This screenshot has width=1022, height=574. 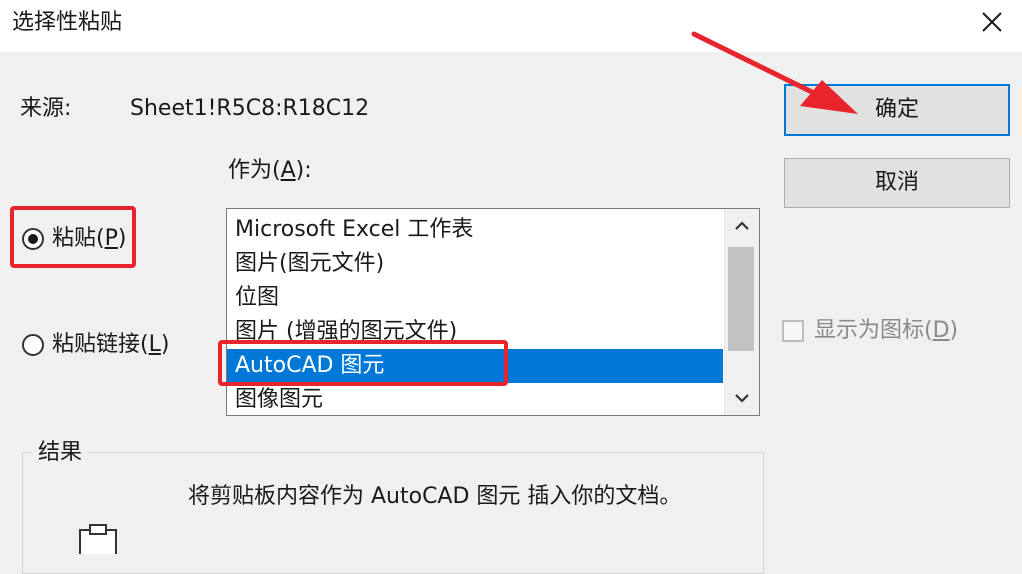 I want to click on list-item: Microsoft Excel 工作表, so click(x=475, y=230).